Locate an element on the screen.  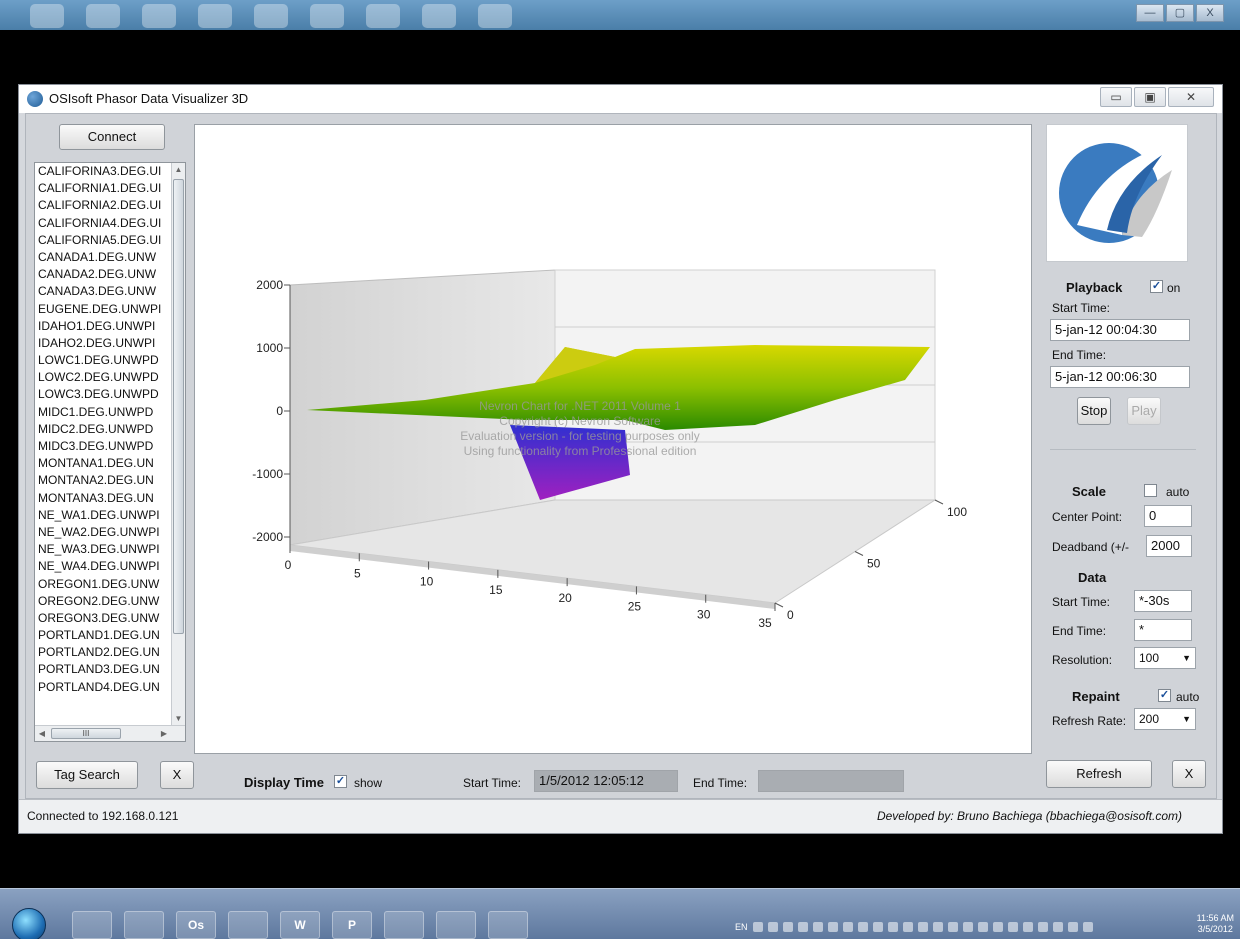
tag-list-horizontal-scrollbar: ◀ III ▶ is located at coordinates (110, 733).